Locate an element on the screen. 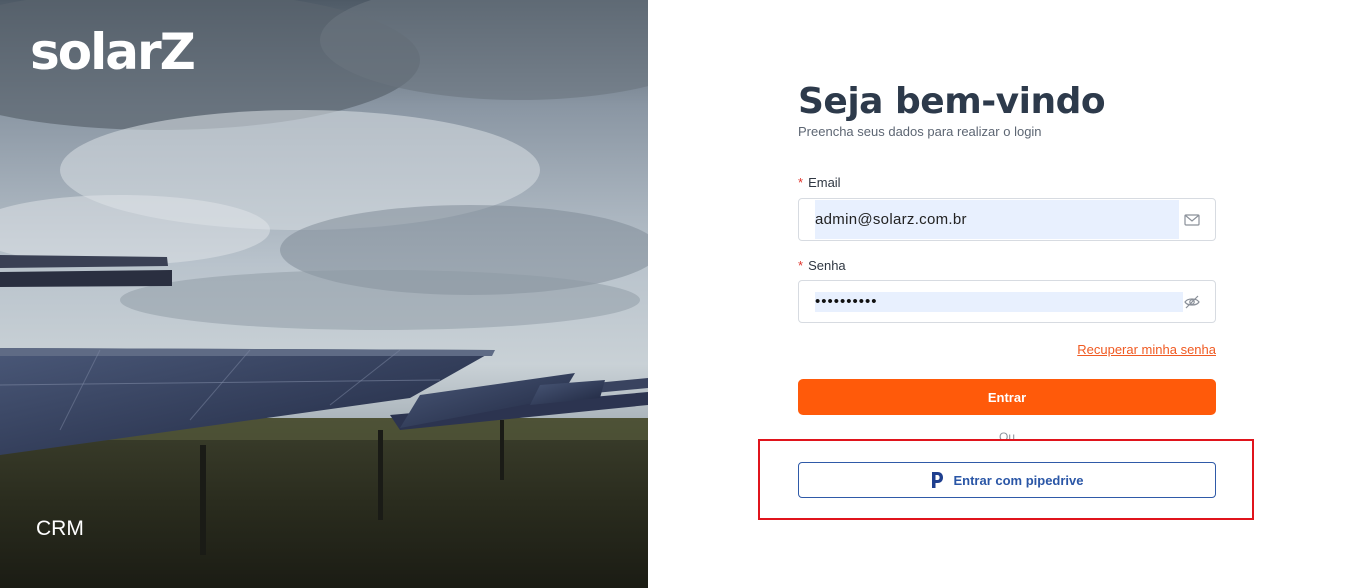 This screenshot has width=1358, height=588. password-value: •••••••••• is located at coordinates (846, 302).